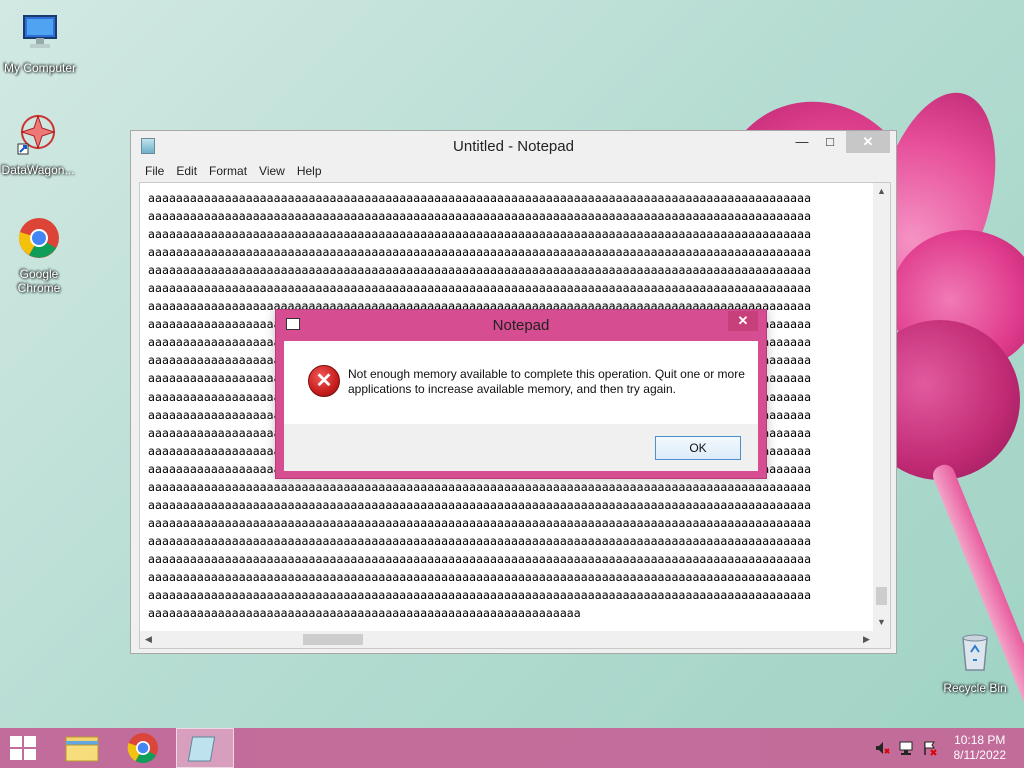 The height and width of the screenshot is (768, 1024). What do you see at coordinates (868, 142) in the screenshot?
I see `close-button: ✕` at bounding box center [868, 142].